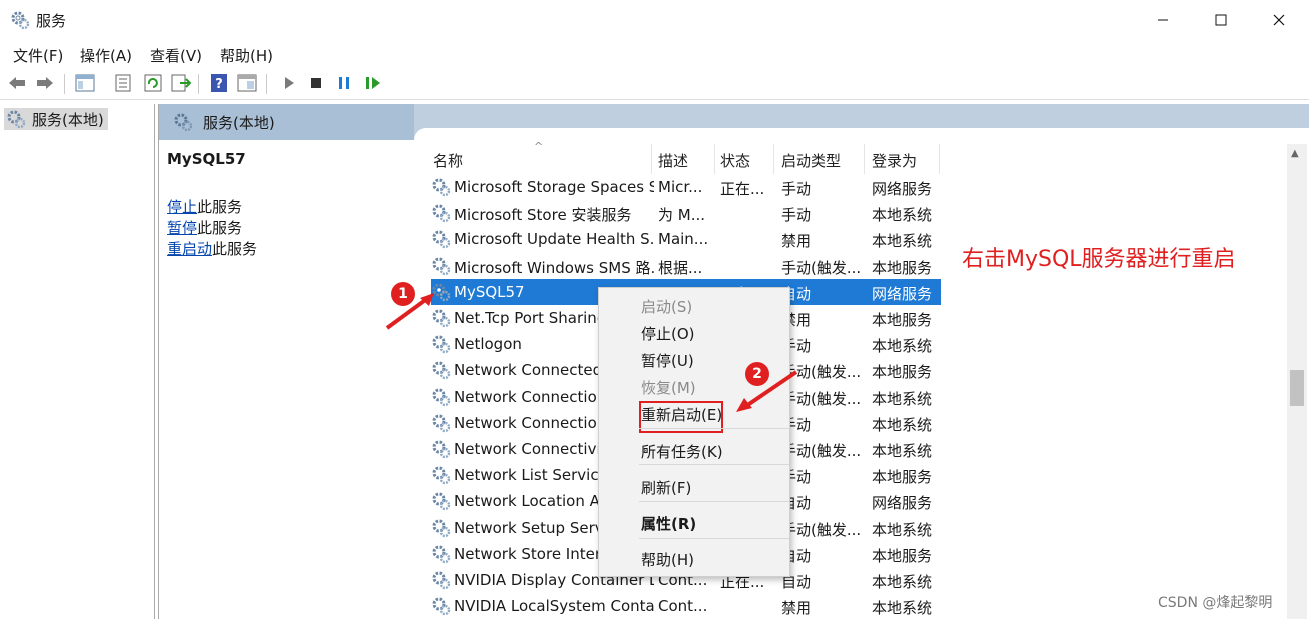 The image size is (1309, 619). What do you see at coordinates (181, 83) in the screenshot?
I see `export-icon` at bounding box center [181, 83].